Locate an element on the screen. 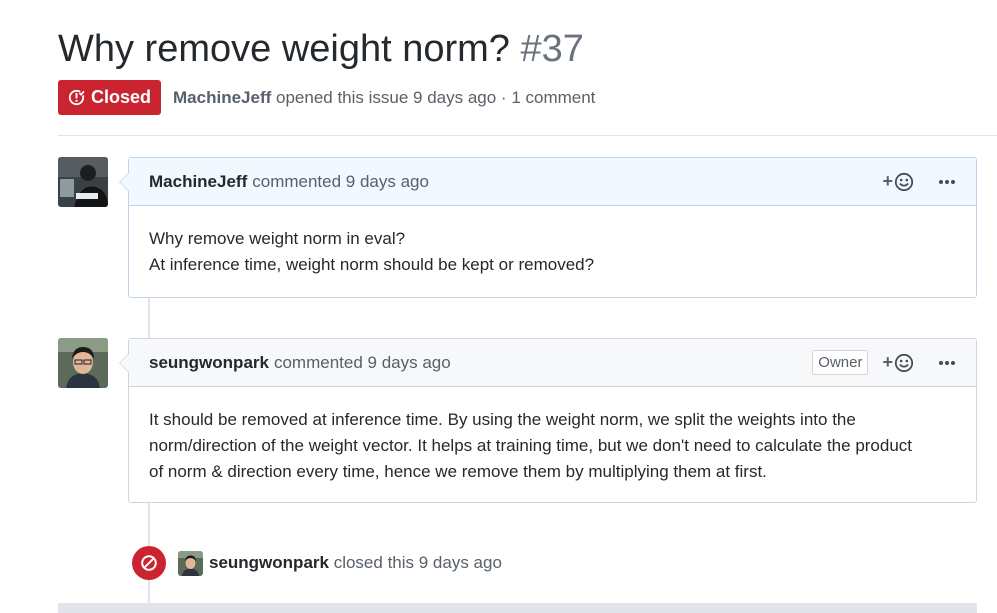 This screenshot has width=997, height=613. issue-title-text: Why remove weight norm? is located at coordinates (284, 49).